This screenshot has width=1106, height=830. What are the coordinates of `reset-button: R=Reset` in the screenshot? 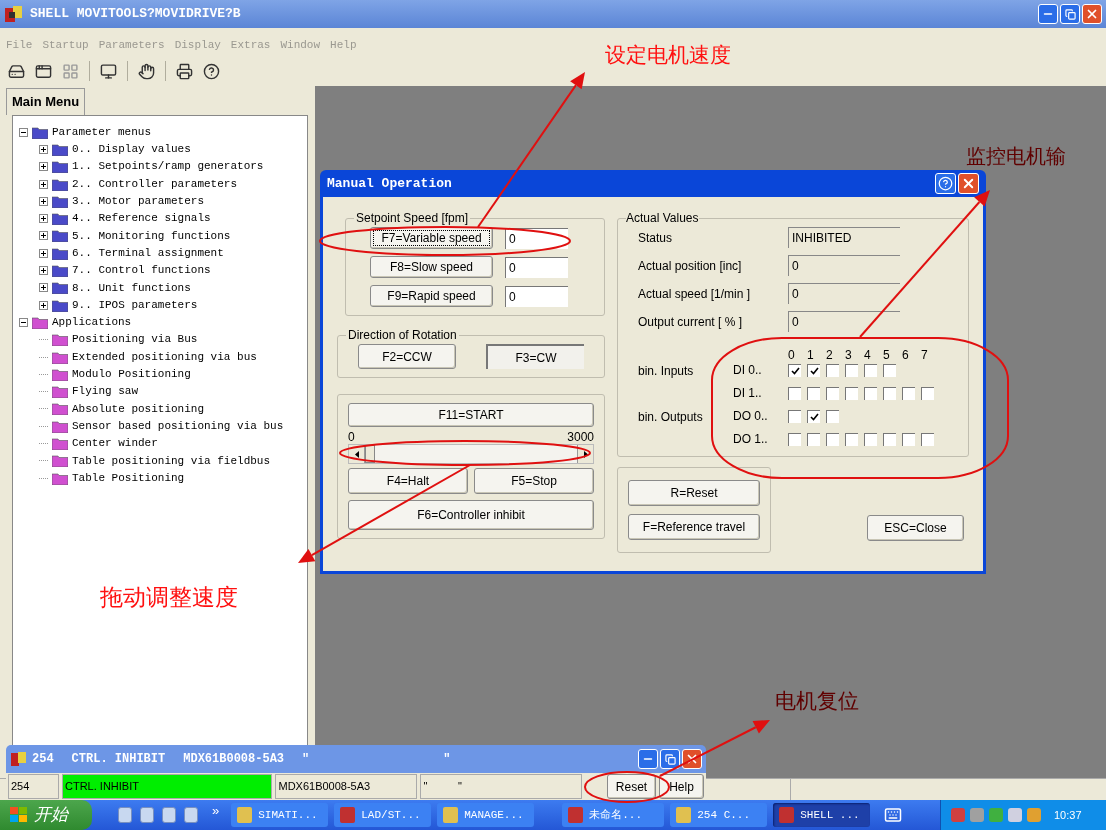 It's located at (694, 493).